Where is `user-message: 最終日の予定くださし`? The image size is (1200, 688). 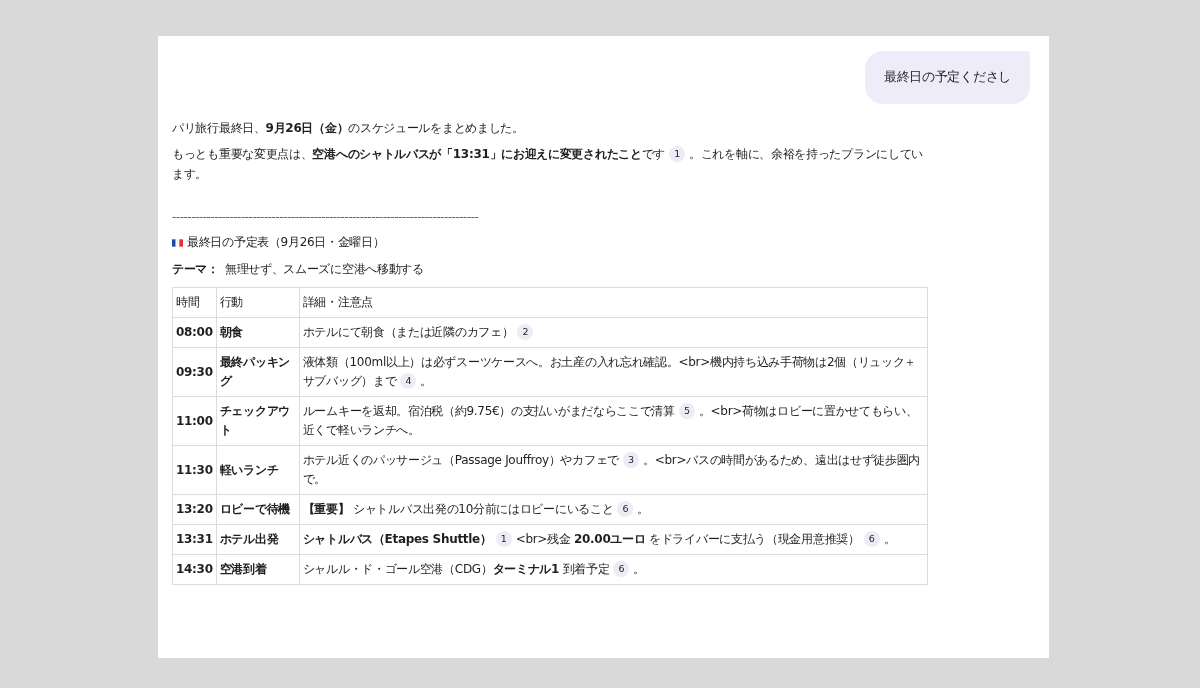 user-message: 最終日の予定くださし is located at coordinates (947, 77).